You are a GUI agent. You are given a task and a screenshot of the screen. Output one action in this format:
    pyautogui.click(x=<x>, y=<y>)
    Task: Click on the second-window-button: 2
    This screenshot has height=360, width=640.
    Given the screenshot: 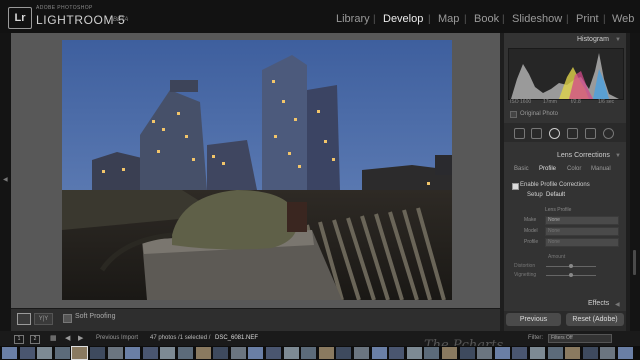 What is the action you would take?
    pyautogui.click(x=35, y=339)
    